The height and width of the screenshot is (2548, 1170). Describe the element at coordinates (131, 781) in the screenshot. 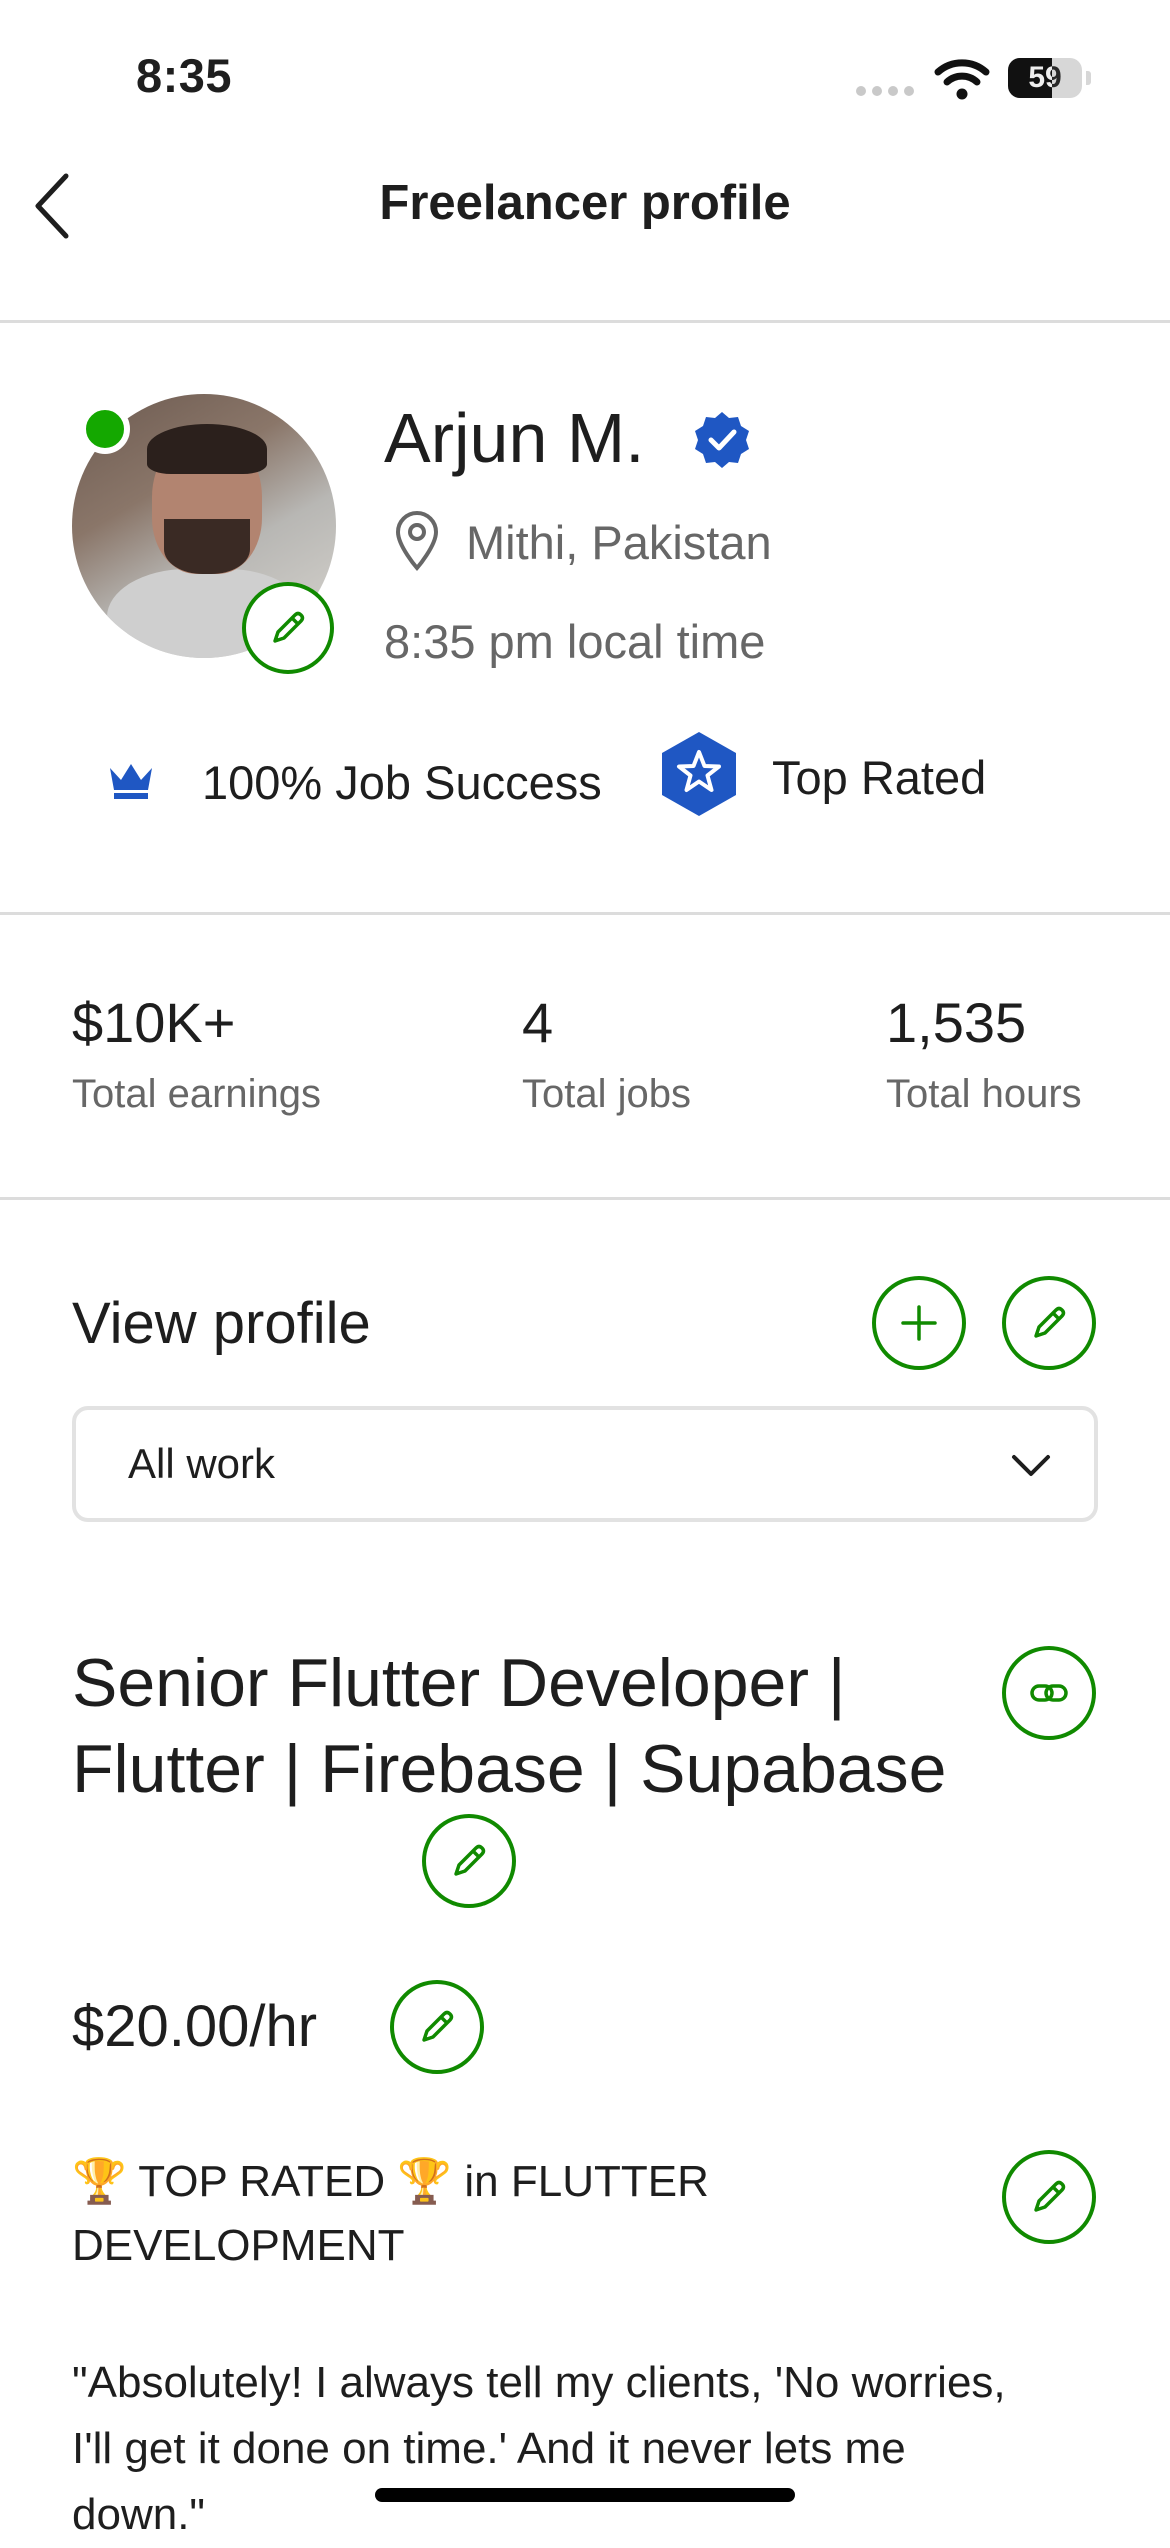

I see `crown-icon` at that location.